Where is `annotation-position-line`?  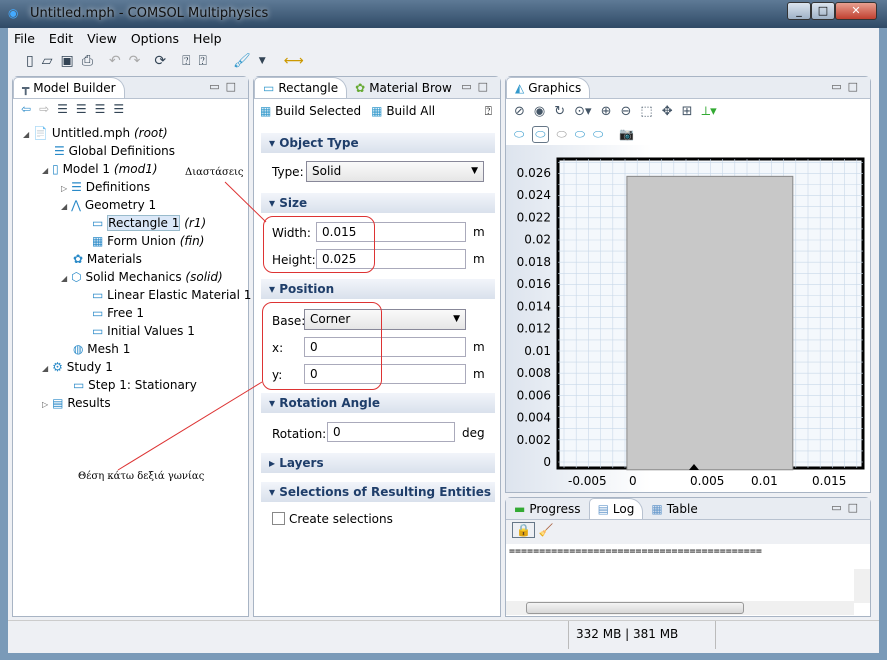
annotation-position-line is located at coordinates (190, 426).